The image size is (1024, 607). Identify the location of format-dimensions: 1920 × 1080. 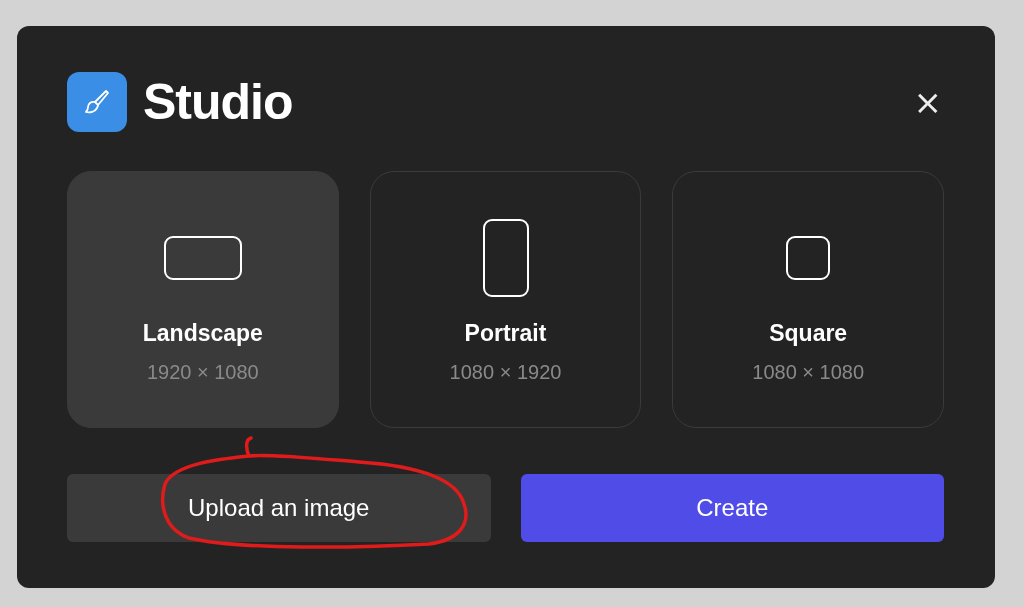
(202, 372).